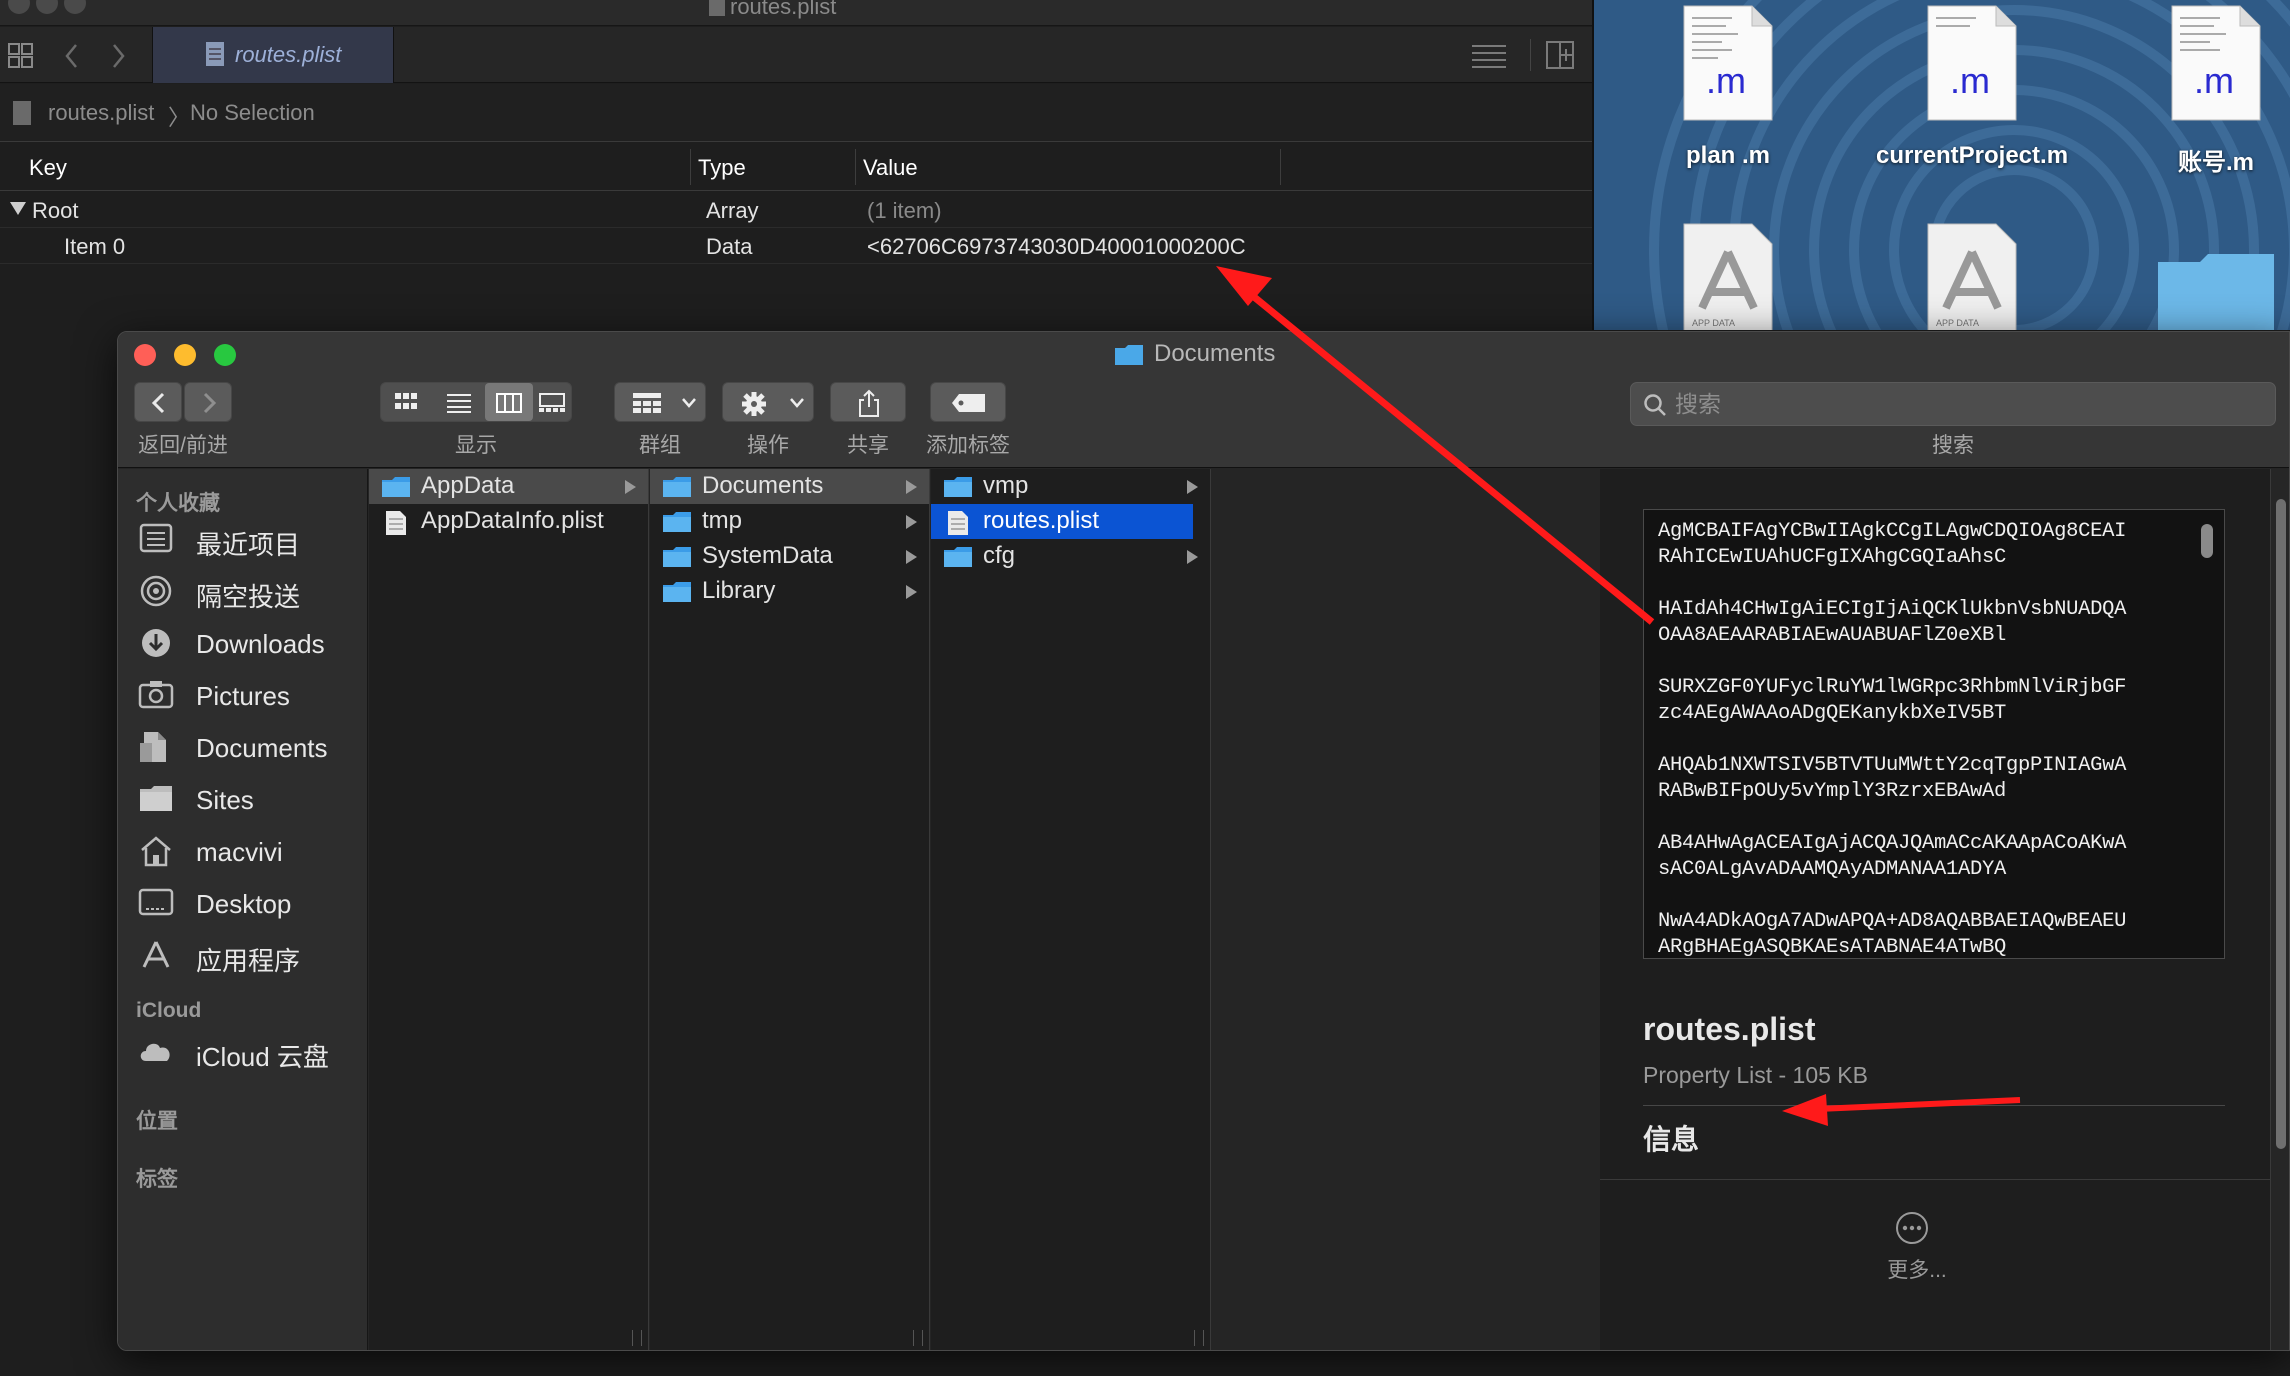 This screenshot has width=2290, height=1376. I want to click on minimize-button, so click(185, 355).